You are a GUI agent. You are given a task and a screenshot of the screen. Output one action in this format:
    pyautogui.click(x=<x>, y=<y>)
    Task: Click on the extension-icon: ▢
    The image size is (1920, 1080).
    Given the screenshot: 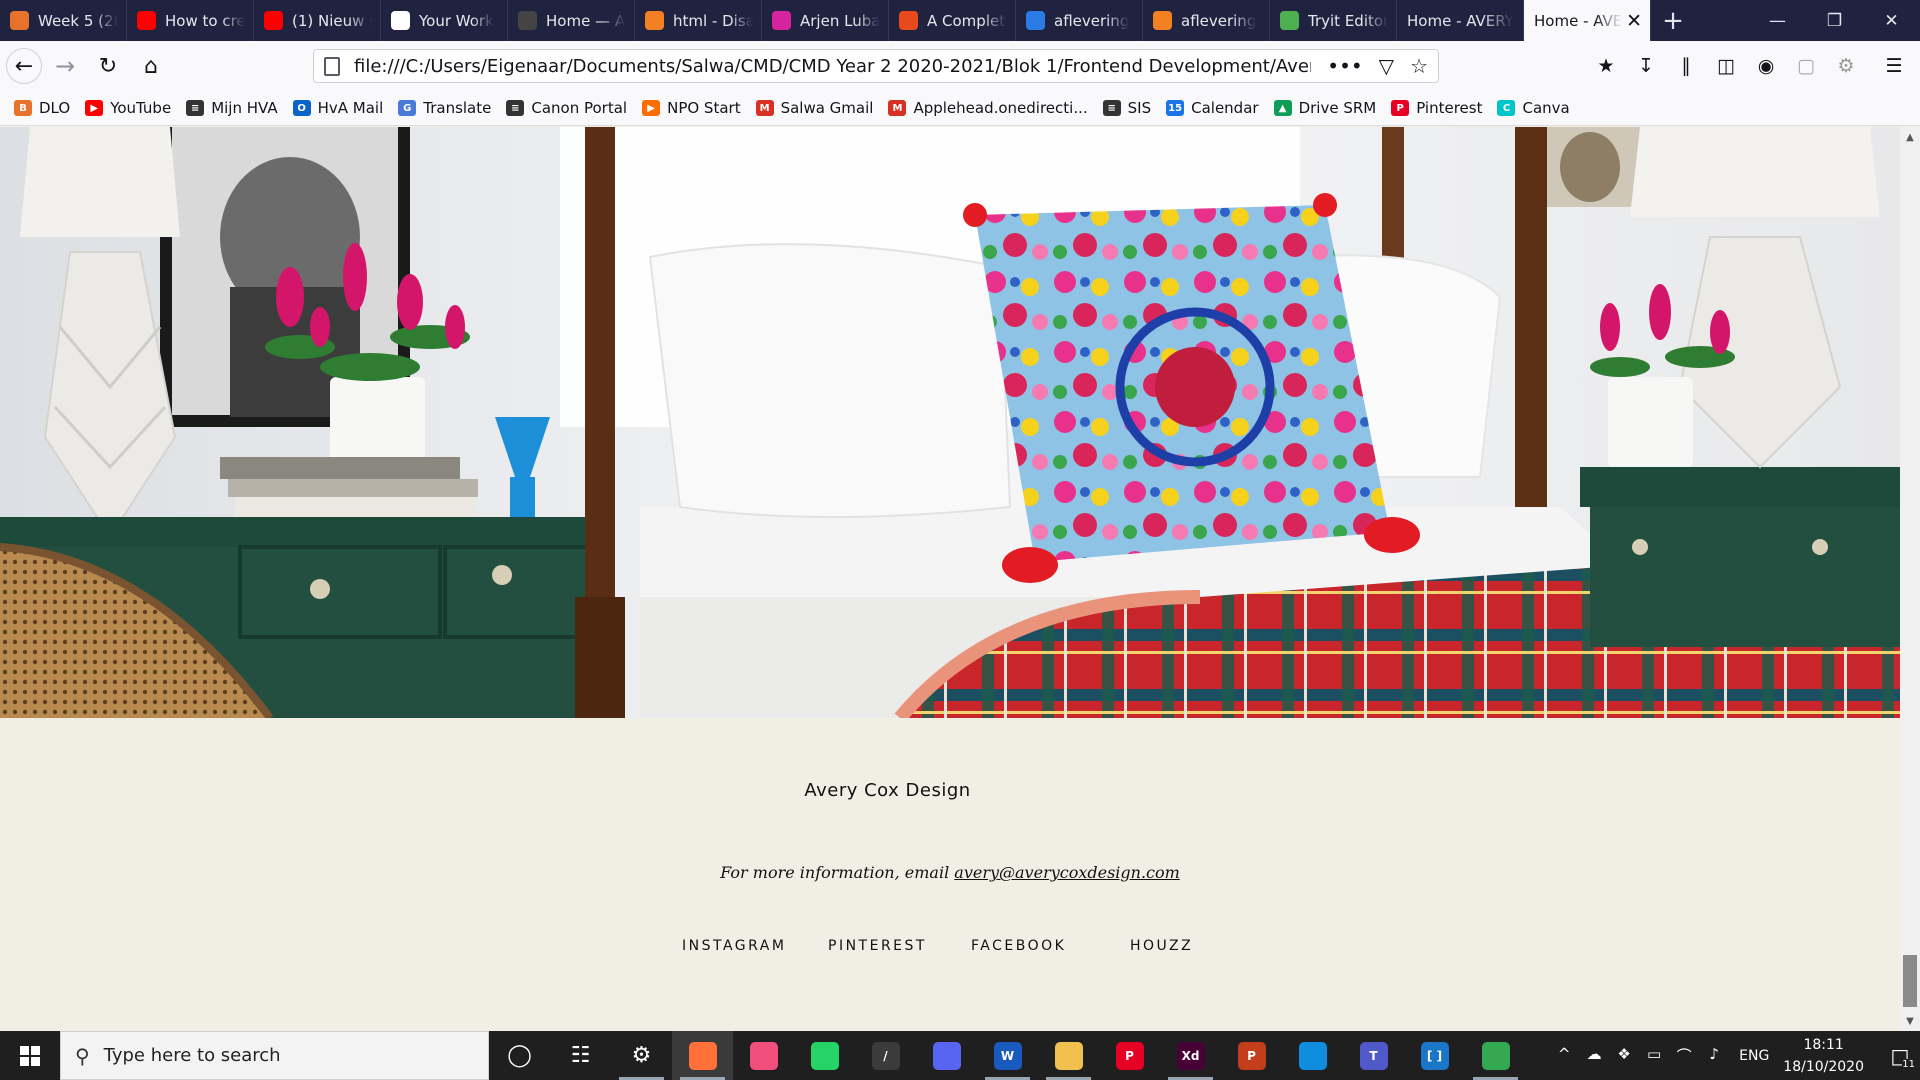 What is the action you would take?
    pyautogui.click(x=1806, y=66)
    